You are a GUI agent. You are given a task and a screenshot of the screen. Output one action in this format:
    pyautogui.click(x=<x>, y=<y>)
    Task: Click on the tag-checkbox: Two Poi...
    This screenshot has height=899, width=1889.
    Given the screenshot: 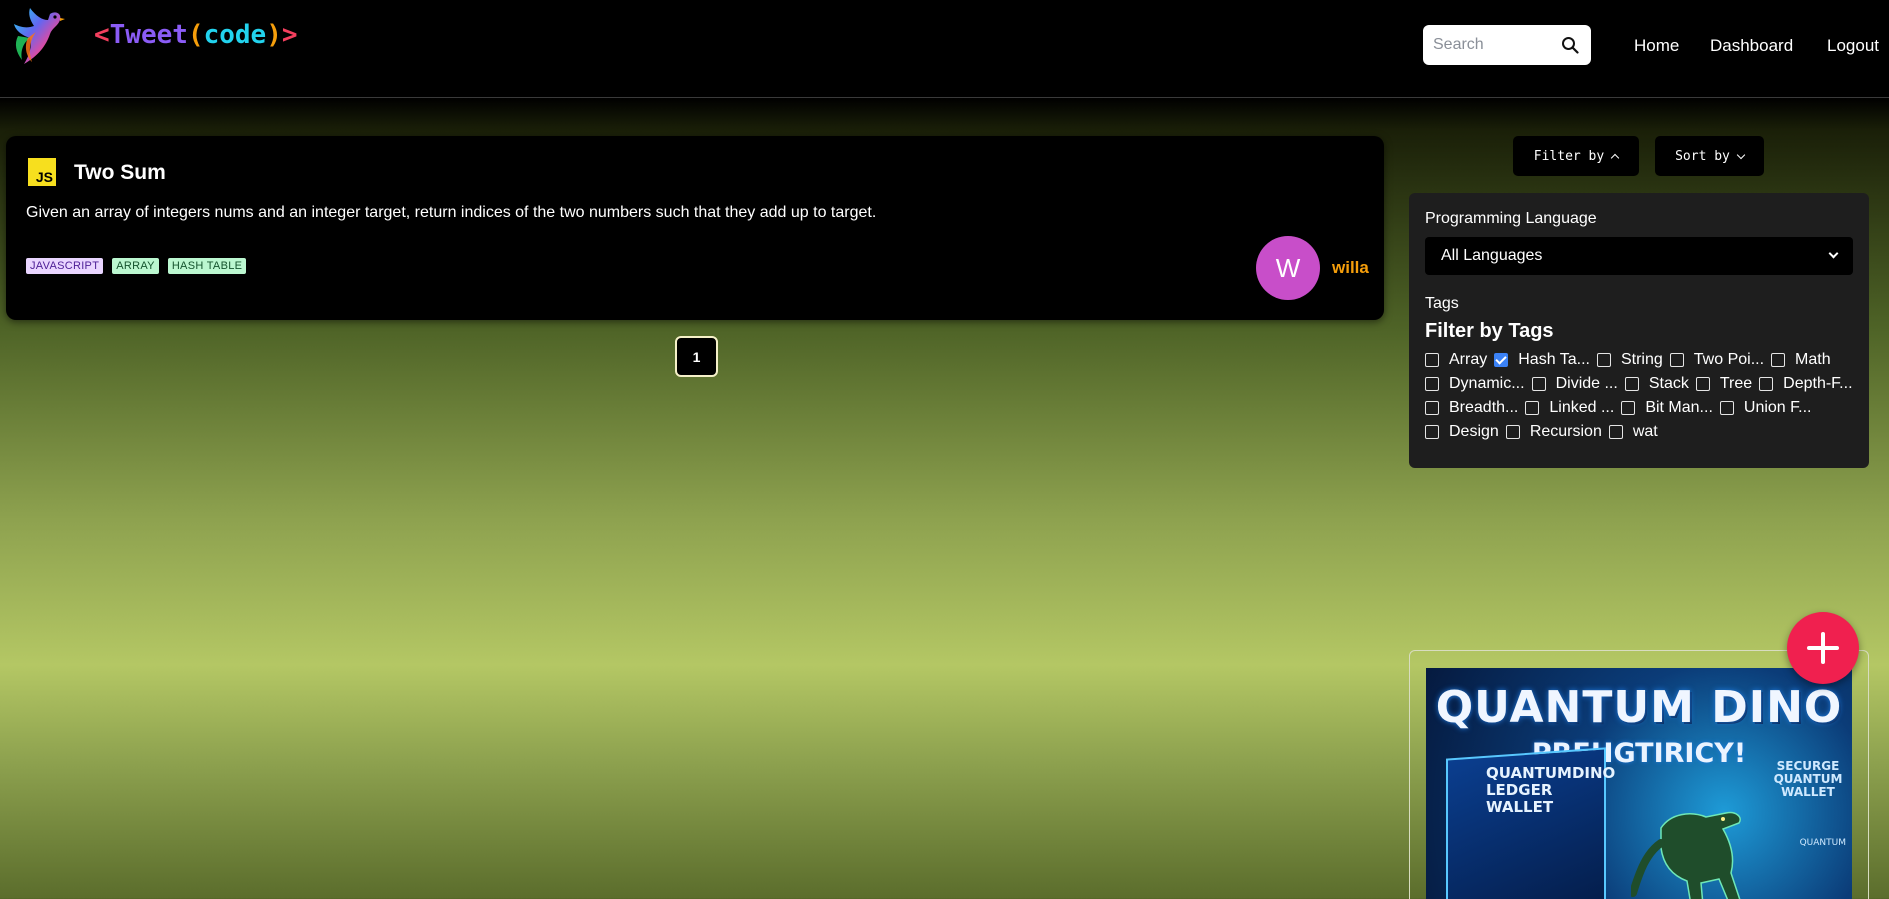 What is the action you would take?
    pyautogui.click(x=1717, y=360)
    